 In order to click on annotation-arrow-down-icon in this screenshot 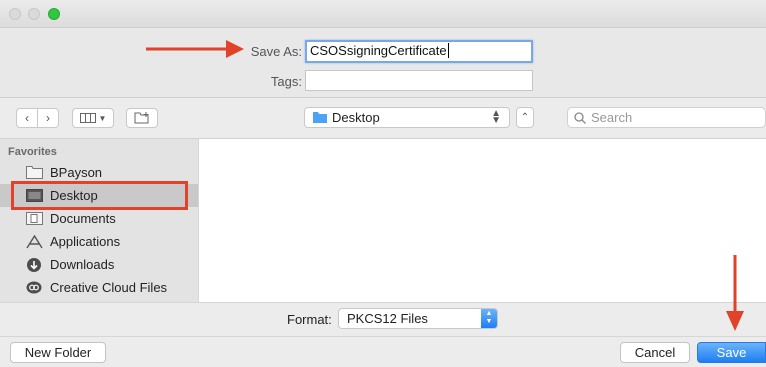, I will do `click(735, 293)`.